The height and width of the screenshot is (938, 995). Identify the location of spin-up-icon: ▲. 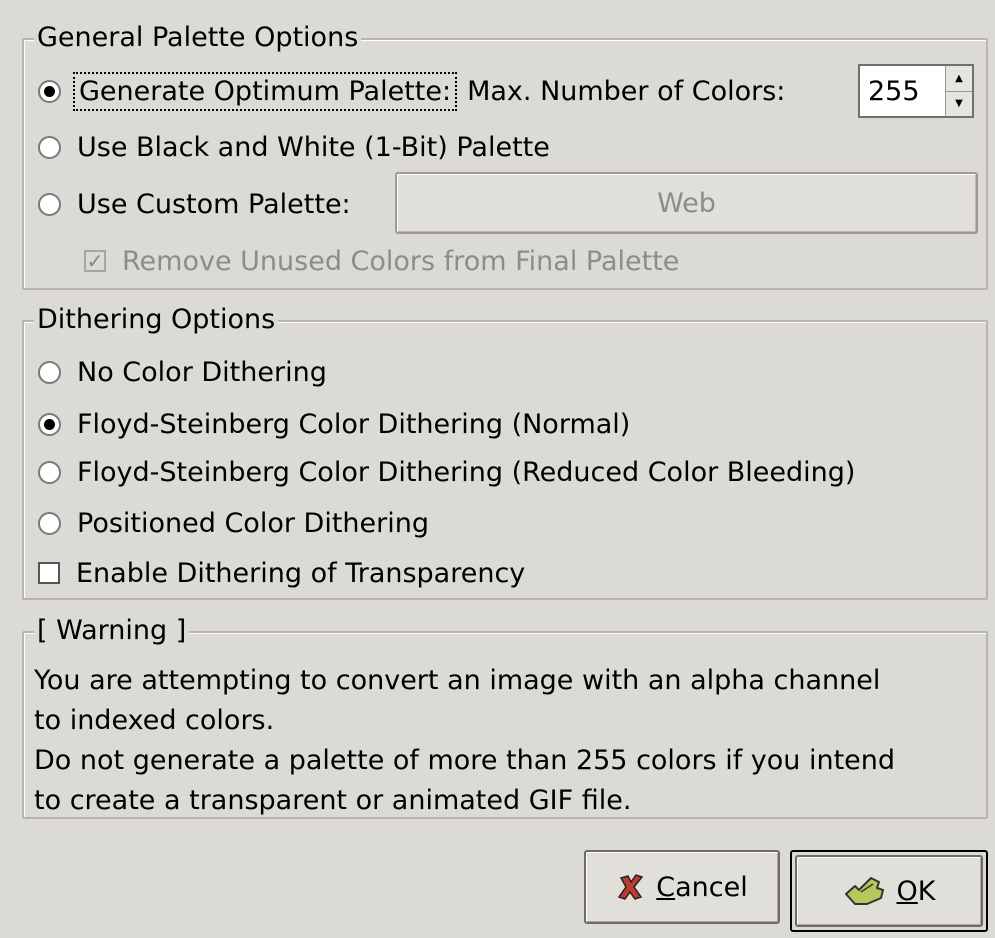
(959, 79).